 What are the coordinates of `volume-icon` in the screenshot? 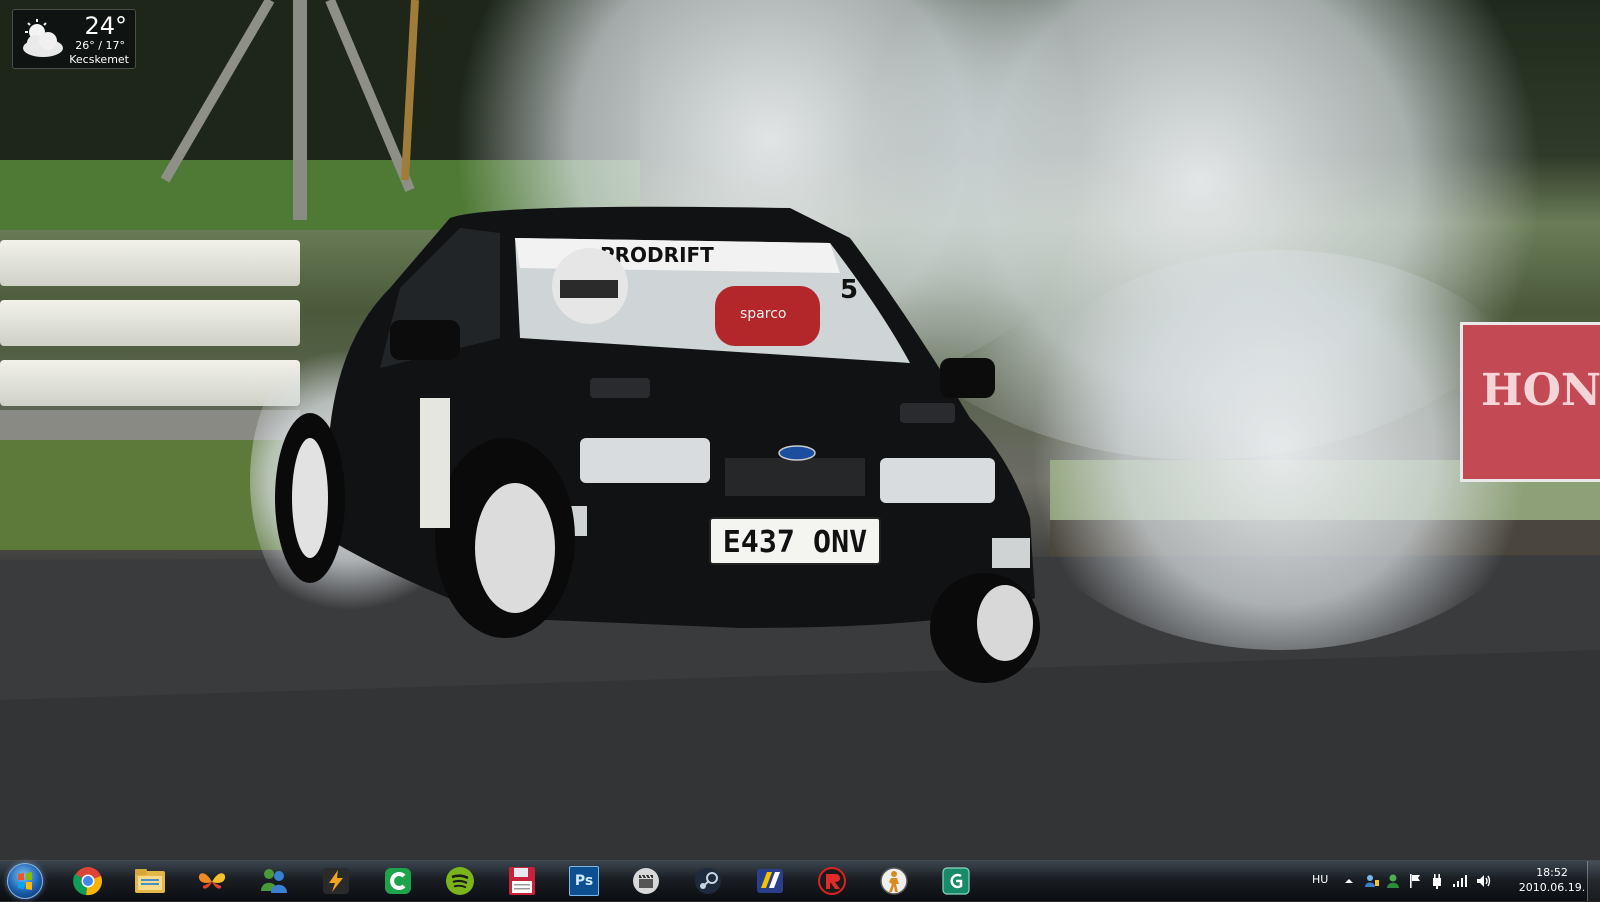 It's located at (1484, 882).